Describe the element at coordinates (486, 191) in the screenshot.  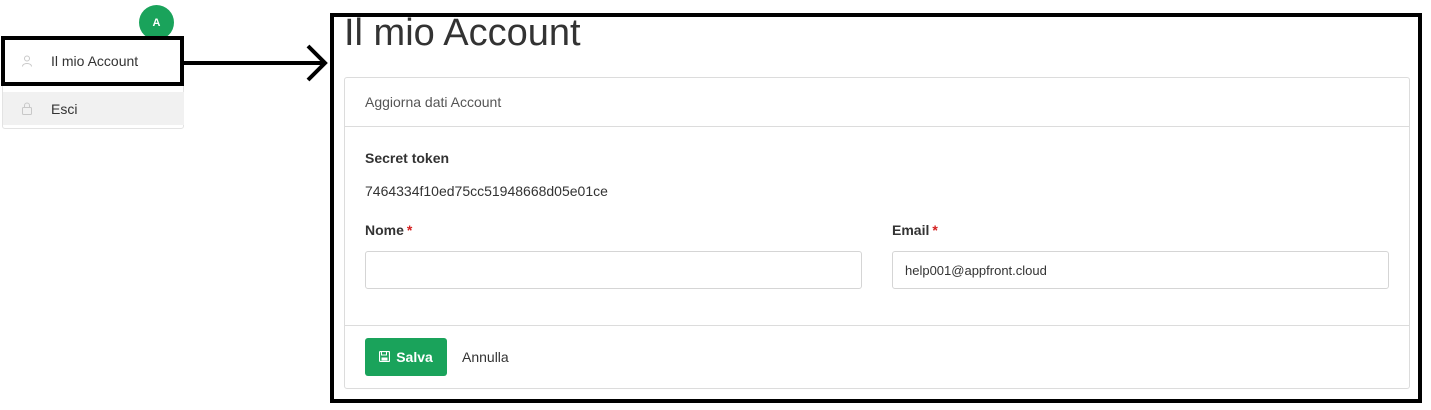
I see `secret-token-value: 7464334f10ed75cc51948668d05e01ce` at that location.